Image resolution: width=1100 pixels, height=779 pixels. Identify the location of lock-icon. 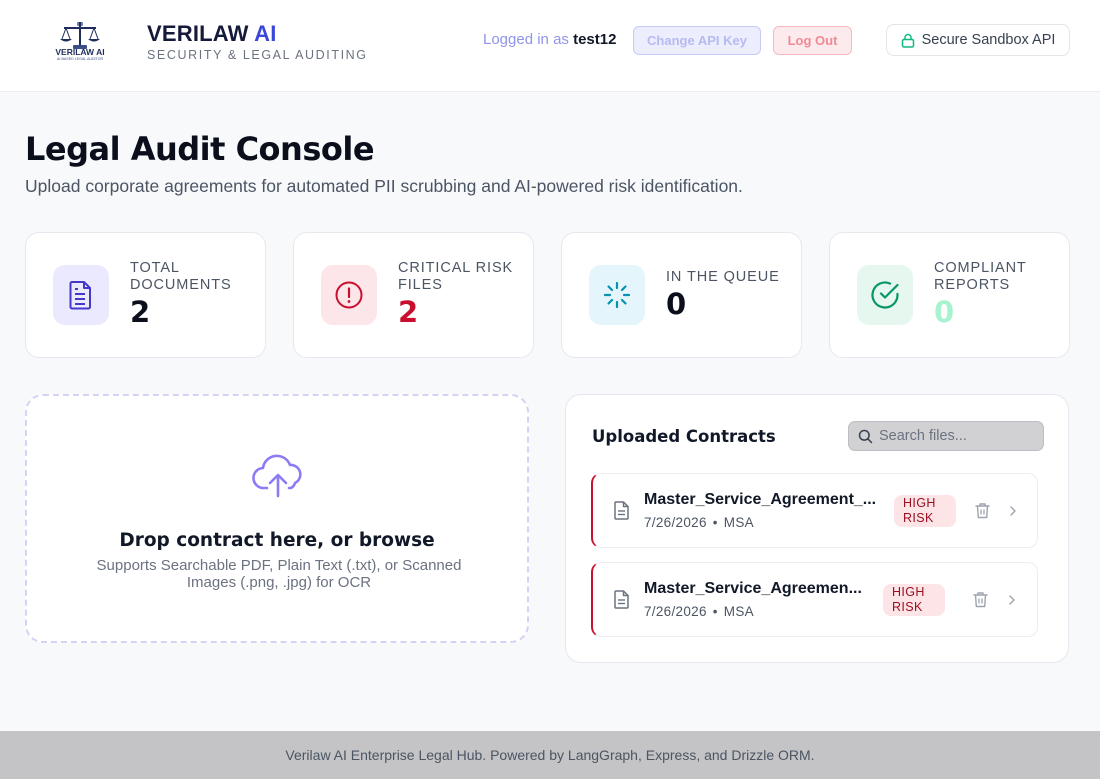
(907, 40).